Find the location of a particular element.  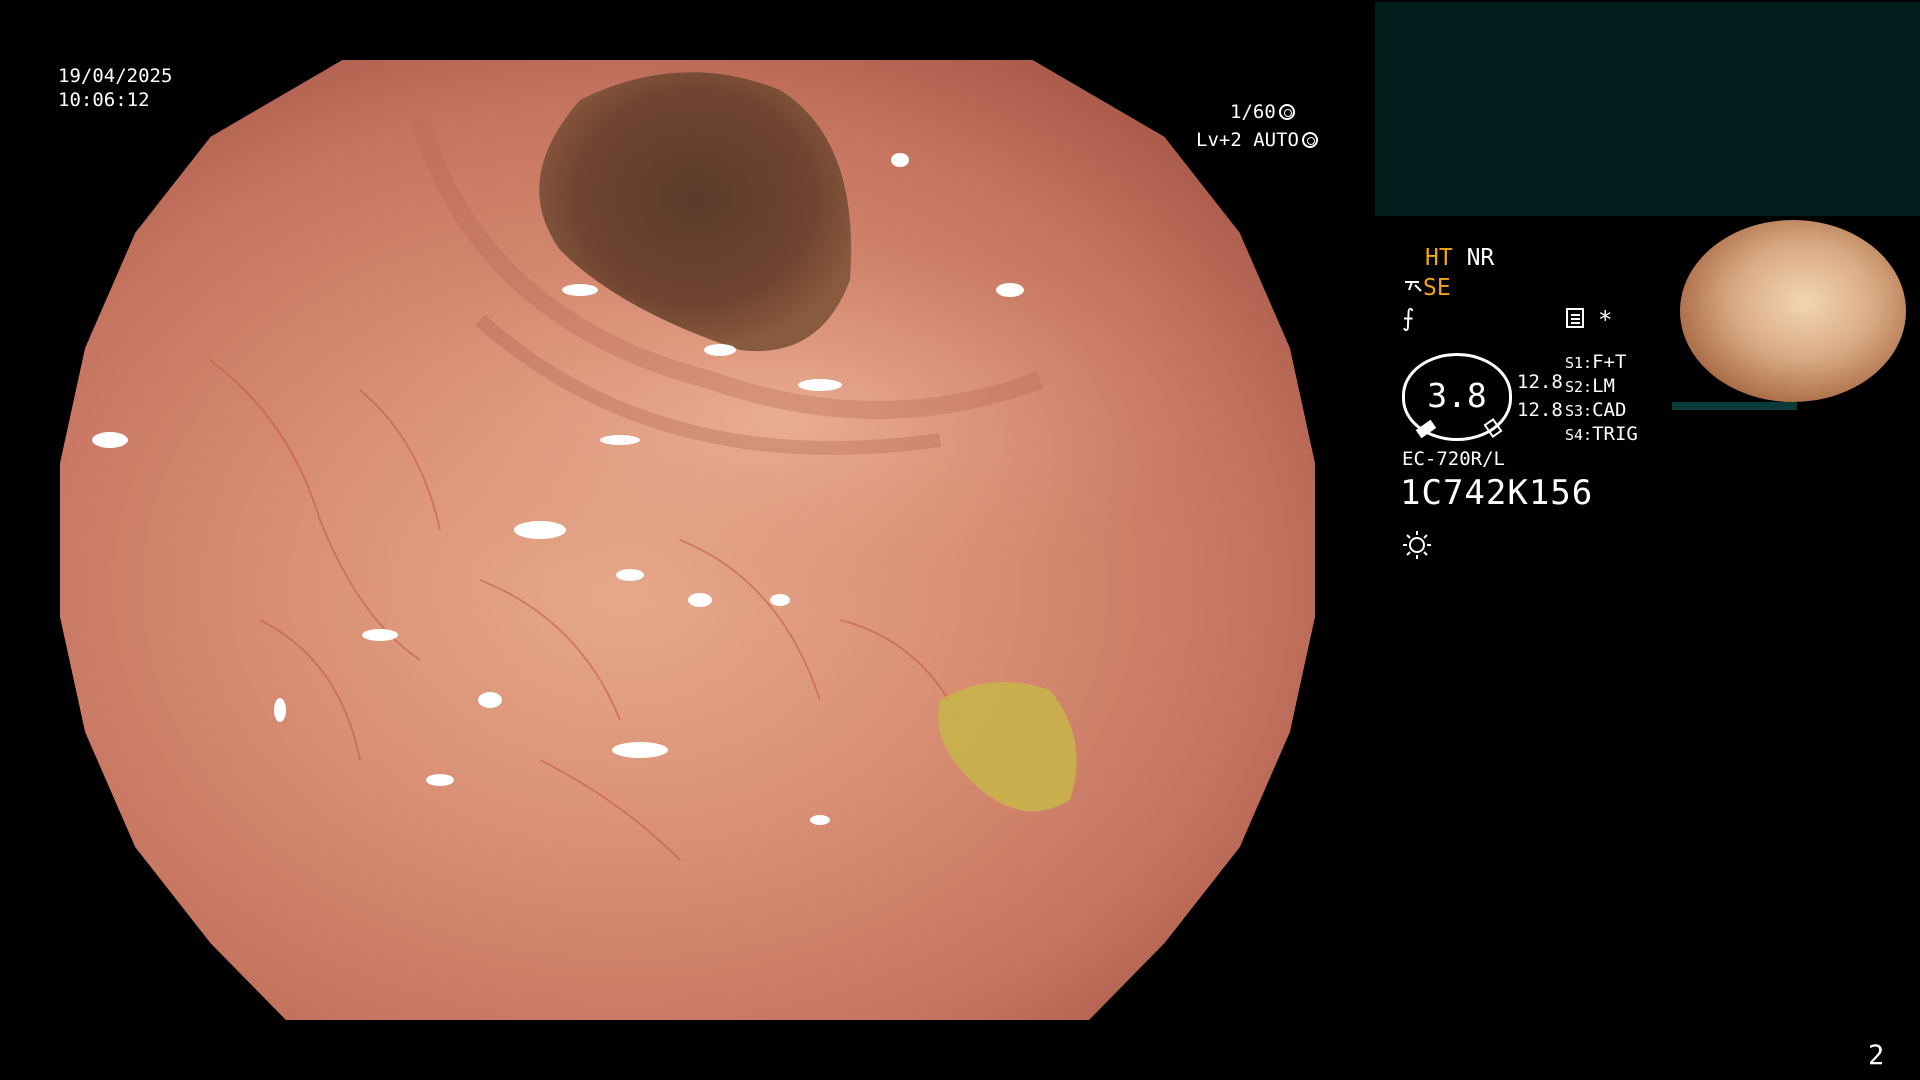

setting-s4: S4:TRIG is located at coordinates (1601, 434).